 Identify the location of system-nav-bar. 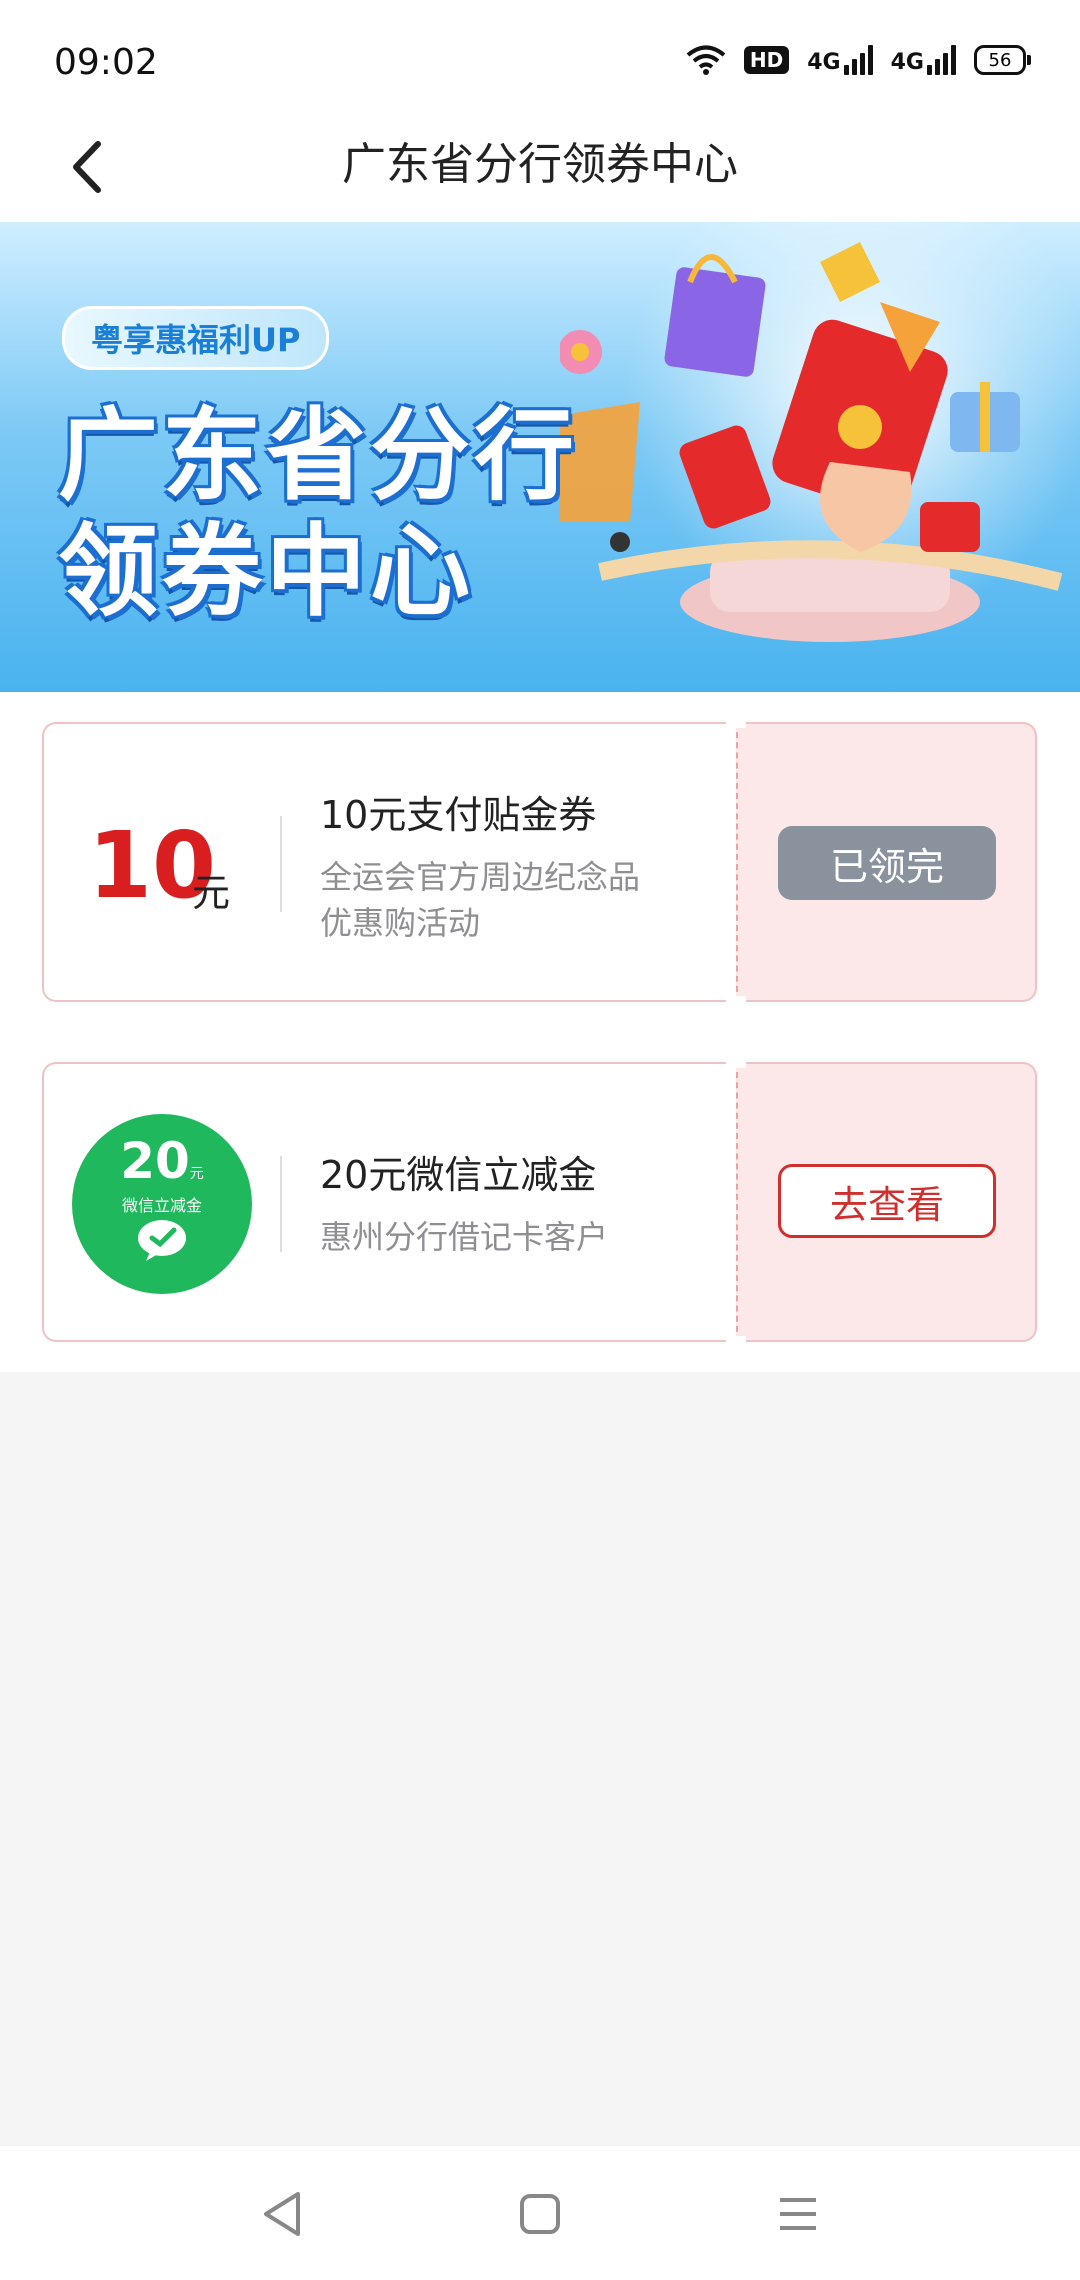
(540, 2213).